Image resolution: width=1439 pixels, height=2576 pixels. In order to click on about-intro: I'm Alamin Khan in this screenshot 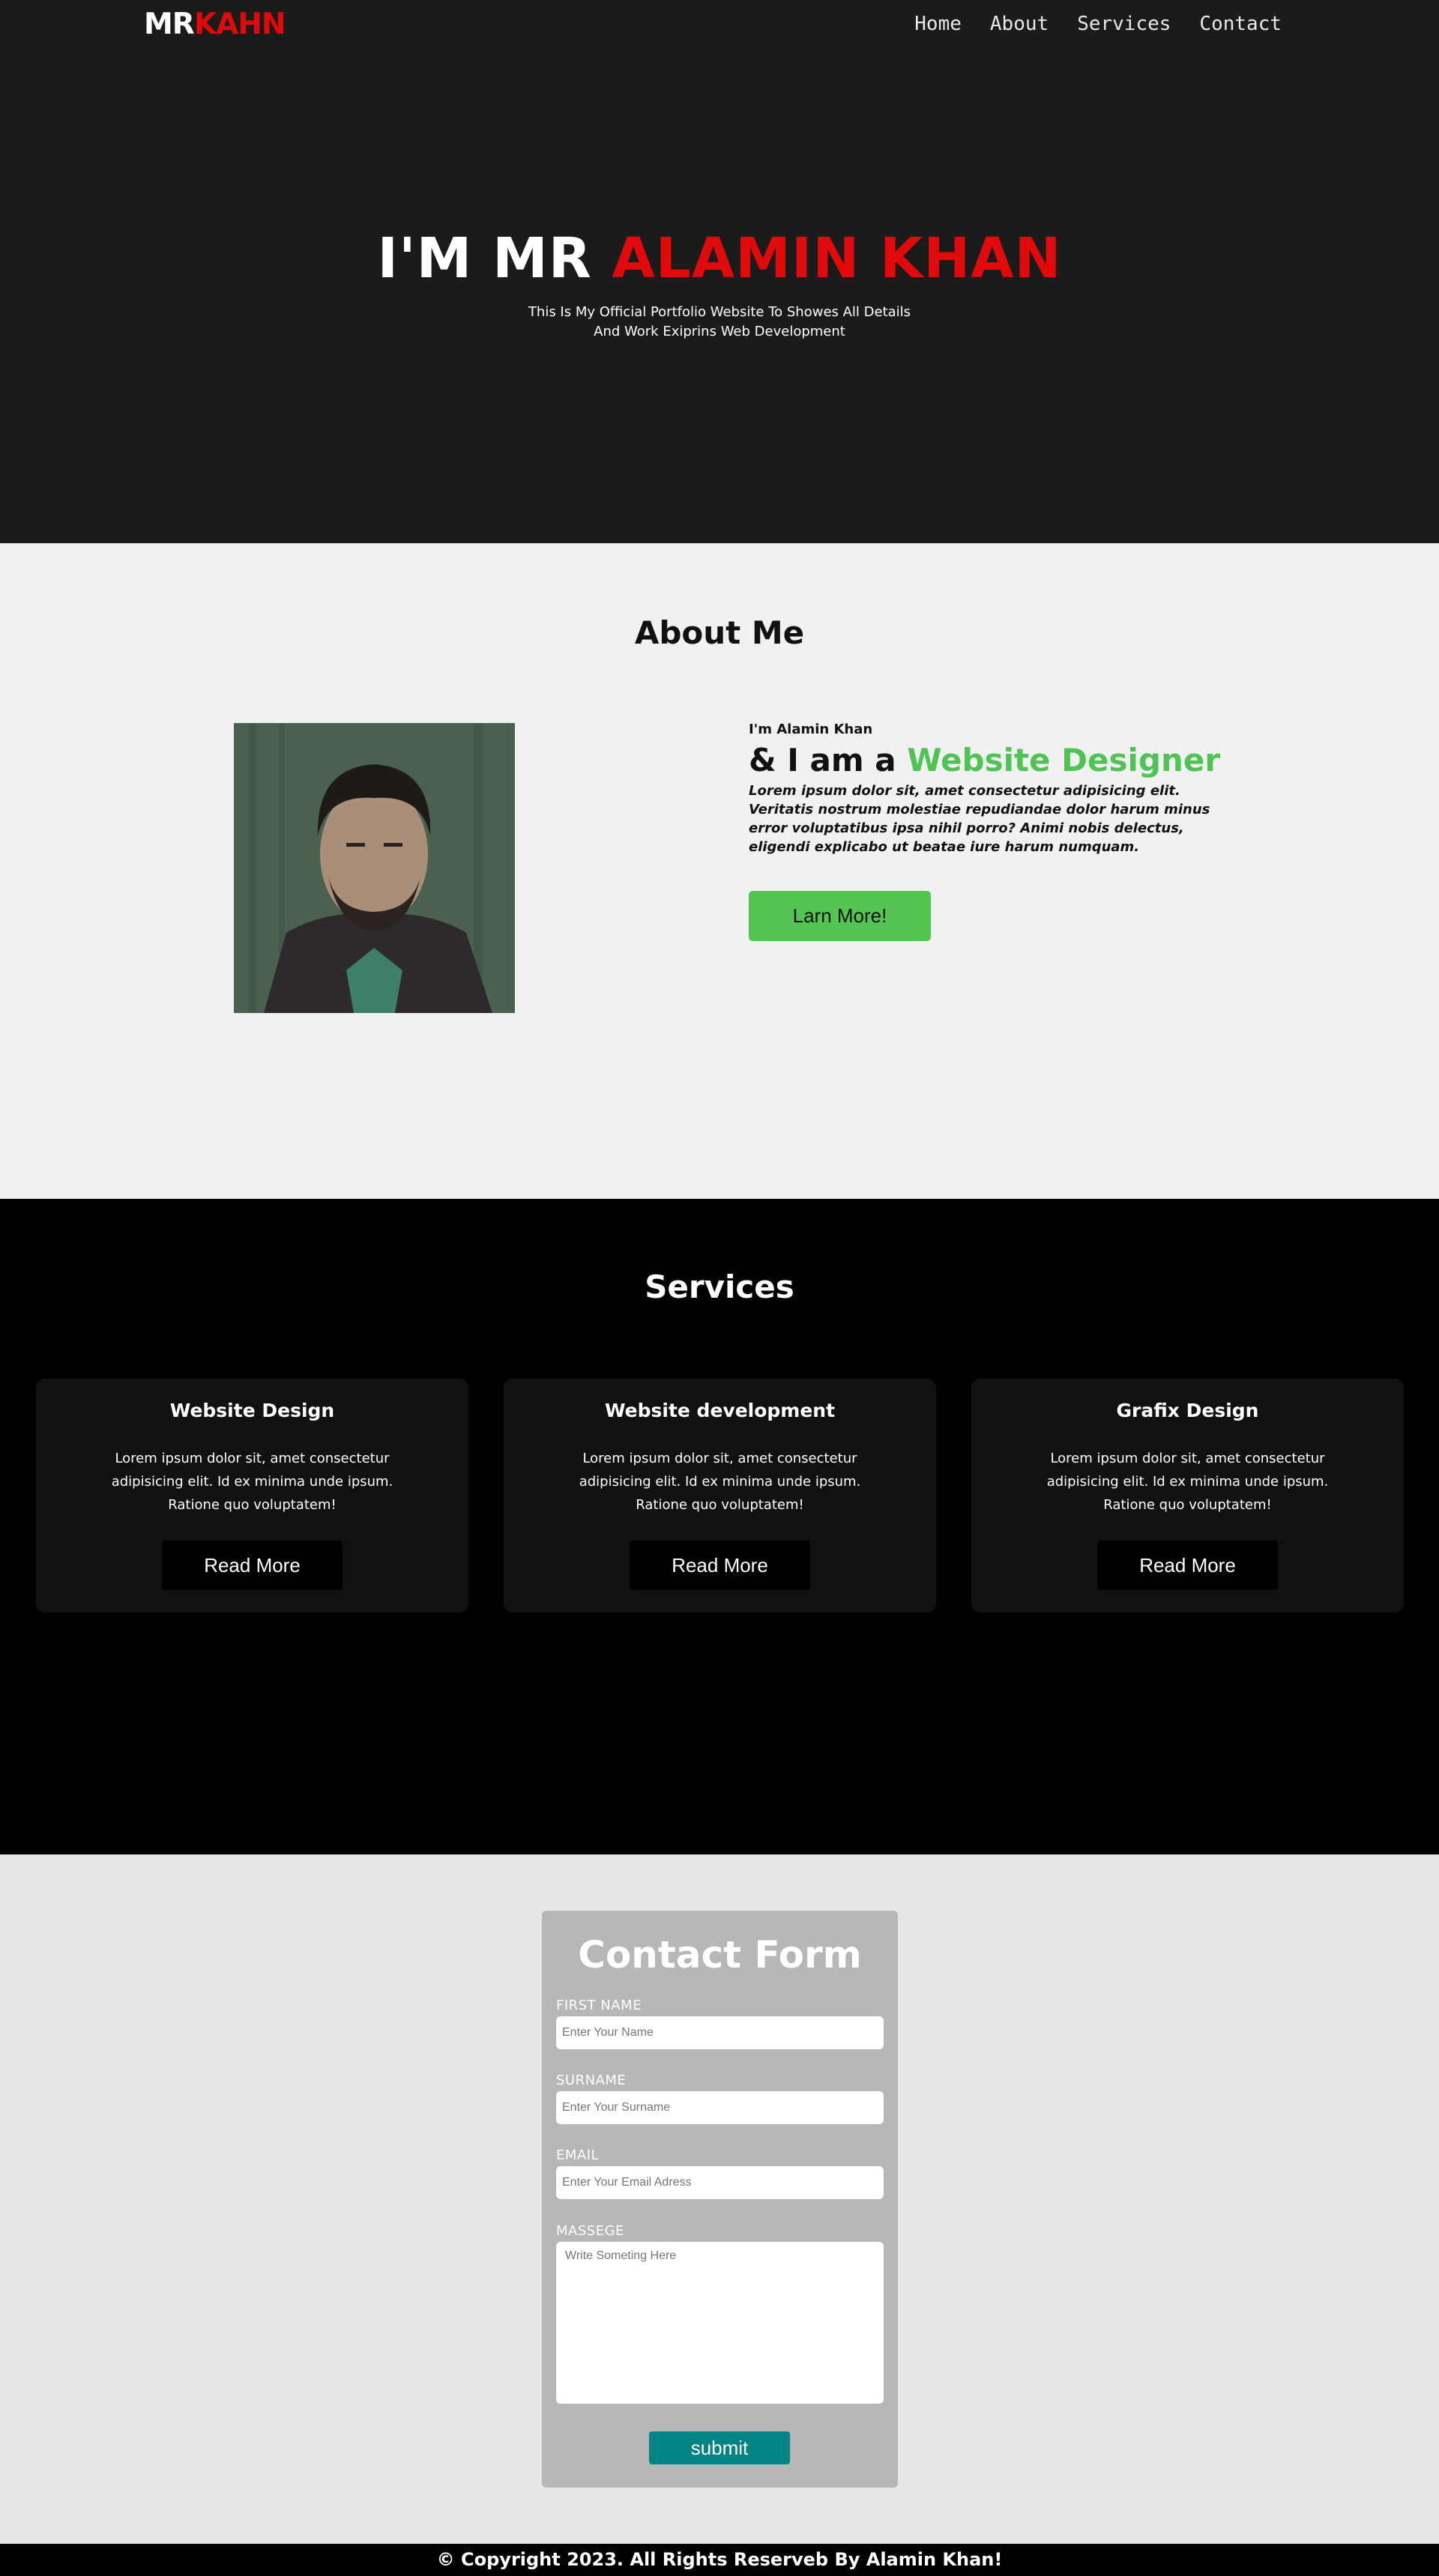, I will do `click(811, 729)`.